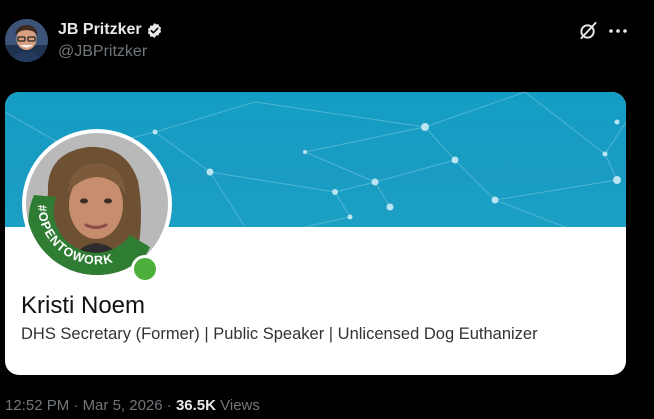 Image resolution: width=654 pixels, height=419 pixels. I want to click on more-icon, so click(618, 31).